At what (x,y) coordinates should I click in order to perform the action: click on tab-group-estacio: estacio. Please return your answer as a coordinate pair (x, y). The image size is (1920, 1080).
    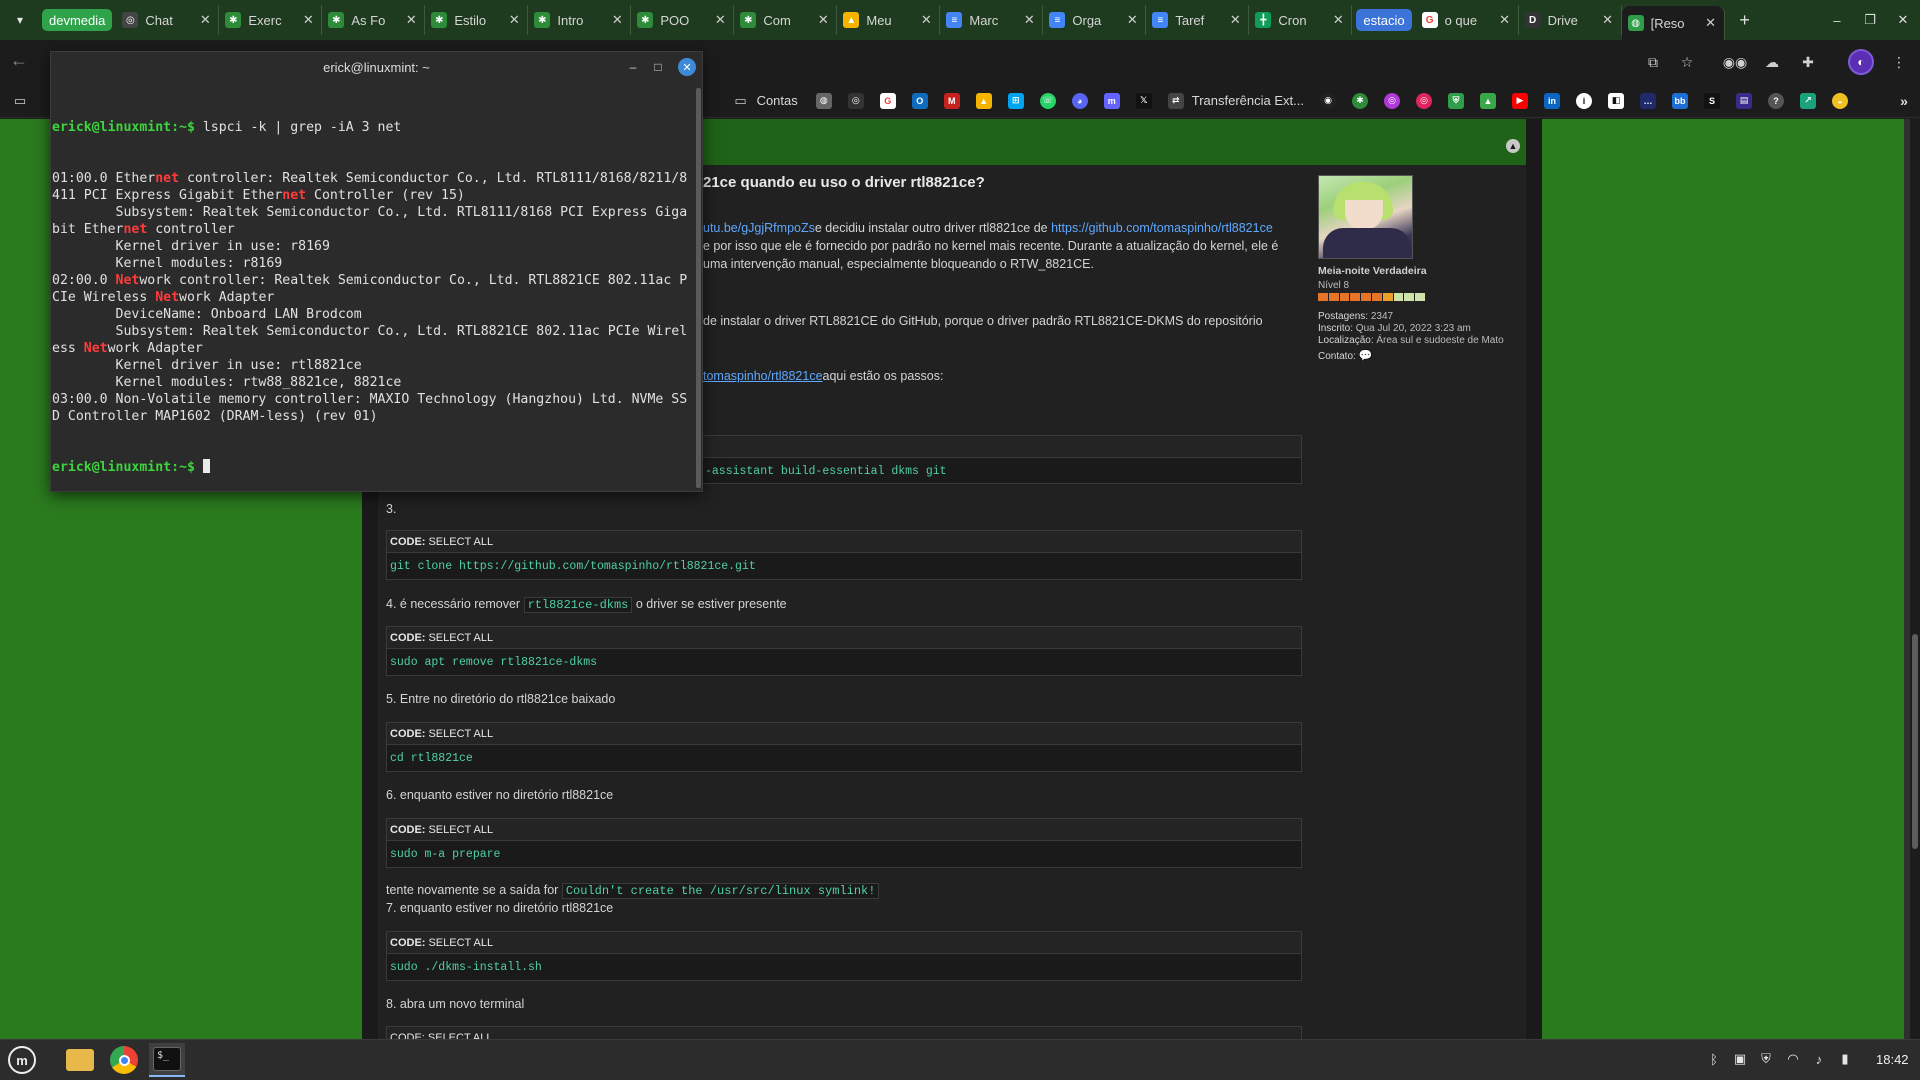
    Looking at the image, I should click on (1384, 20).